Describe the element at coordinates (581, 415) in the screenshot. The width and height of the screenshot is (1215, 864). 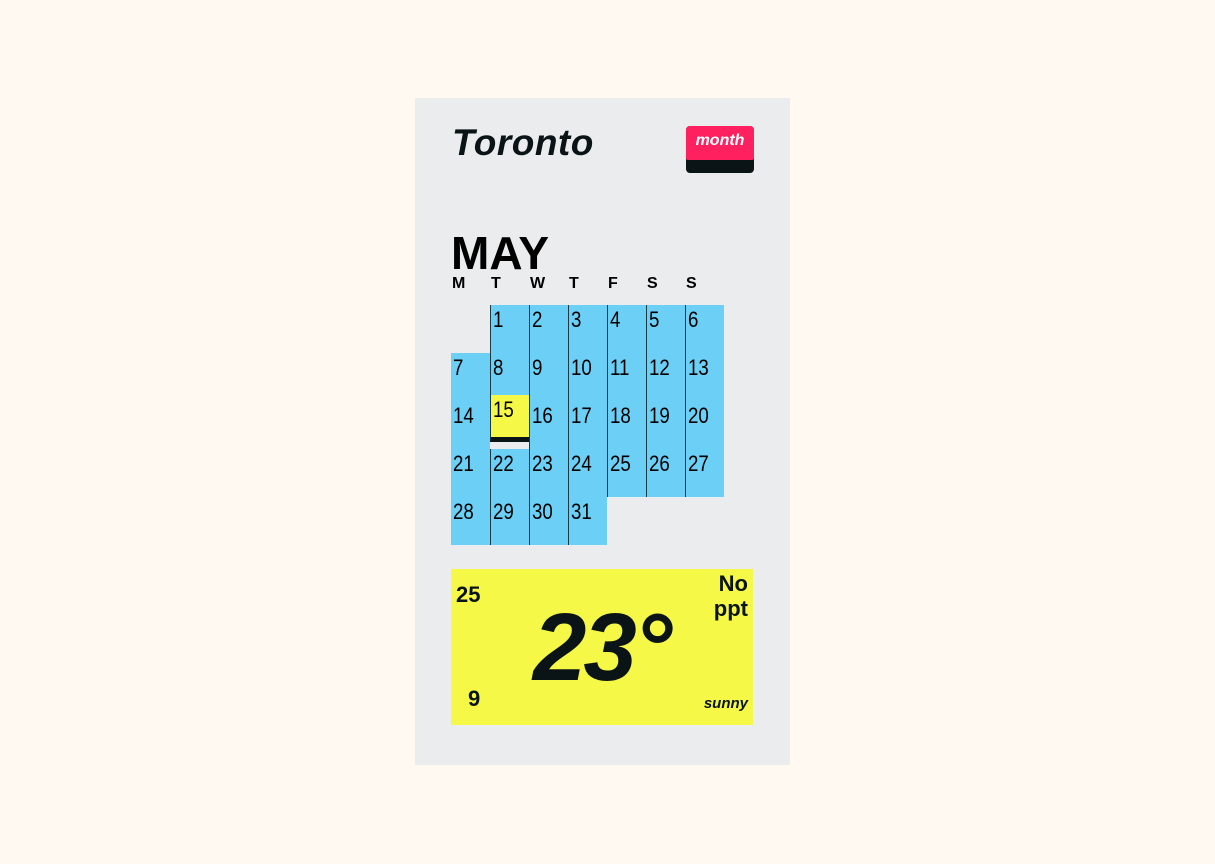
I see `day-number: 17` at that location.